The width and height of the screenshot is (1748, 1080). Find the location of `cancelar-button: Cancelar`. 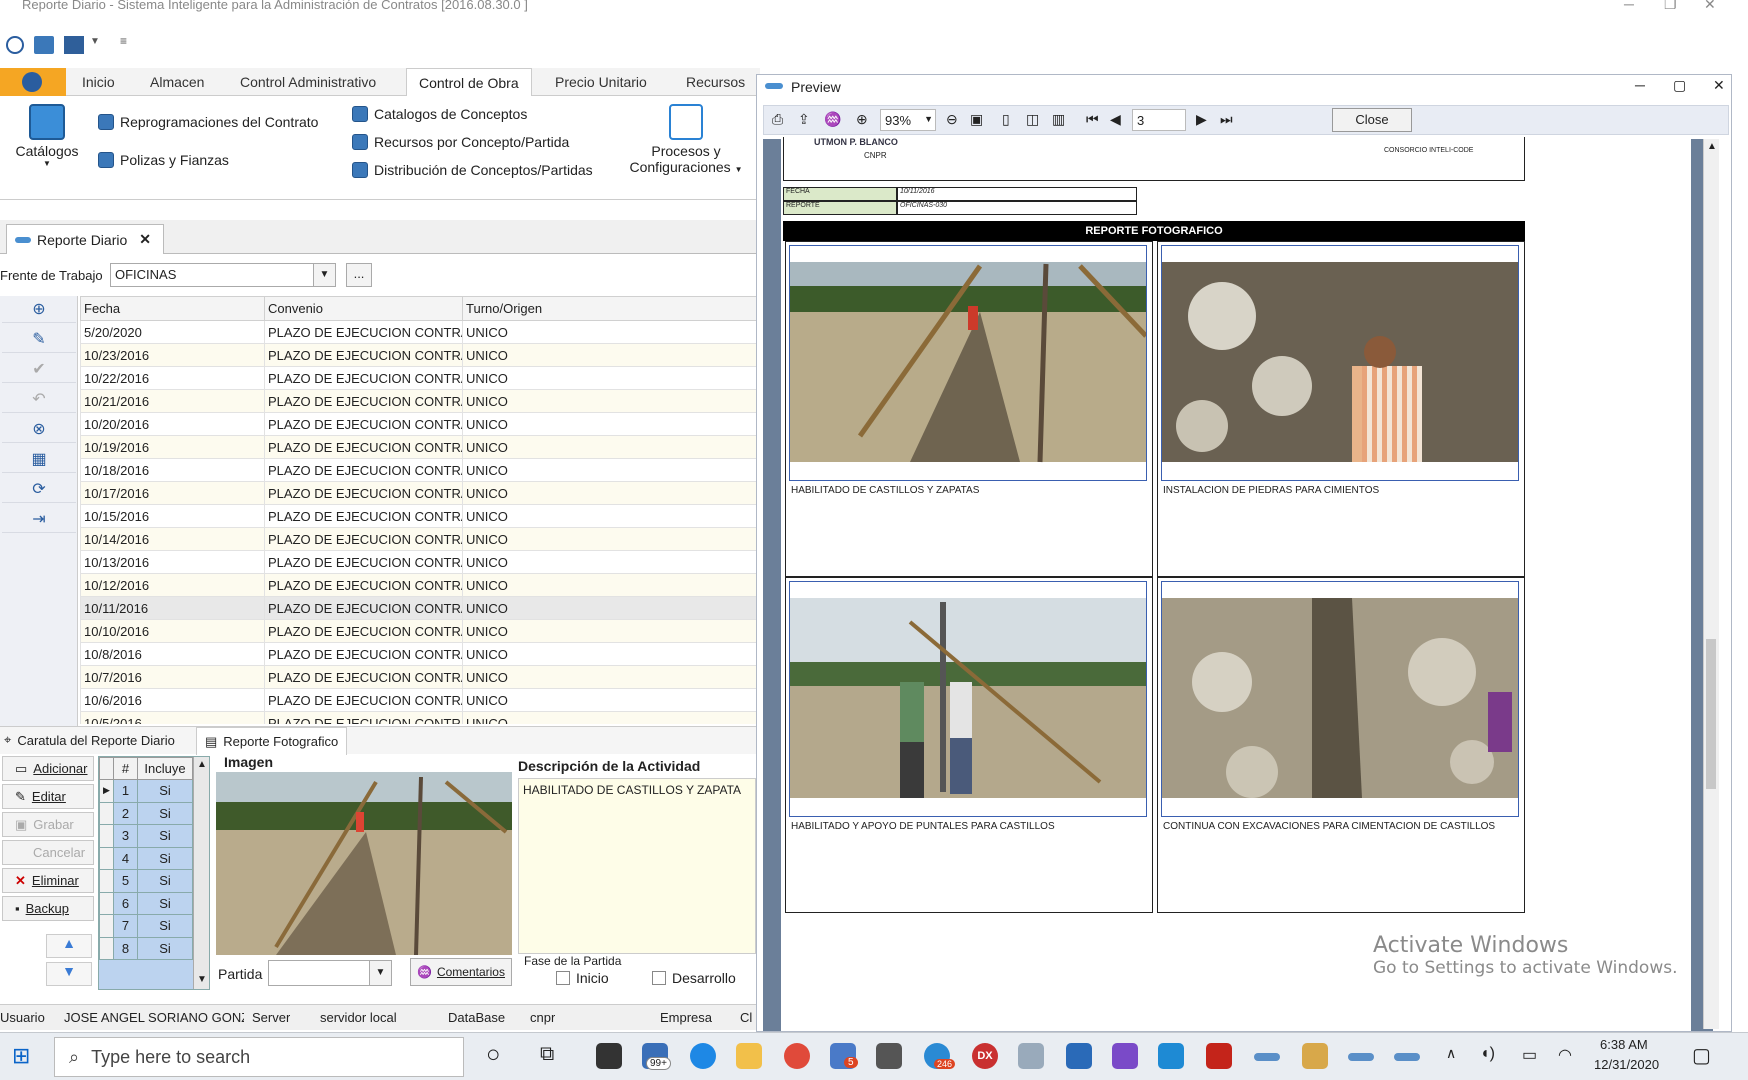

cancelar-button: Cancelar is located at coordinates (48, 852).